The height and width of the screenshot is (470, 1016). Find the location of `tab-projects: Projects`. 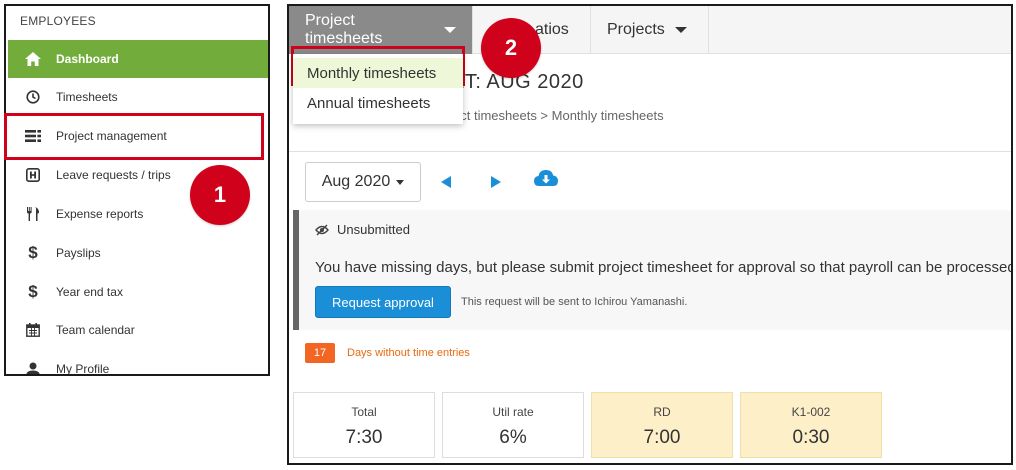

tab-projects: Projects is located at coordinates (650, 30).